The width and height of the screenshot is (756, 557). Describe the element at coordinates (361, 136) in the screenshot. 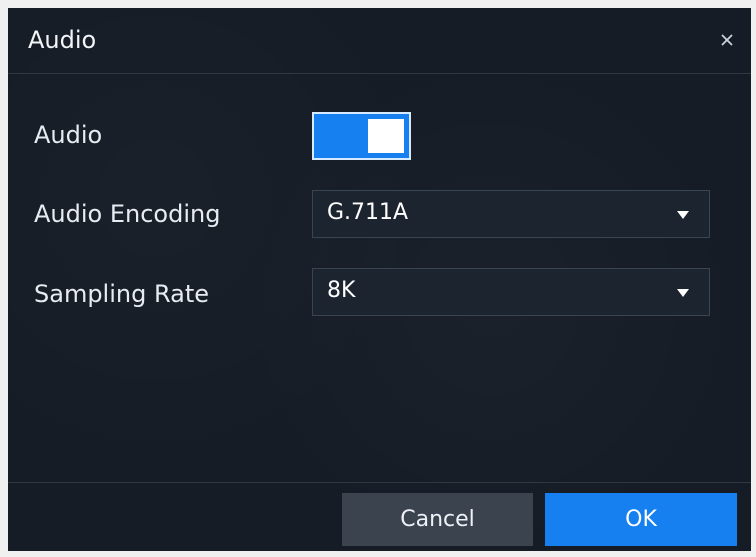

I see `audio-toggle` at that location.